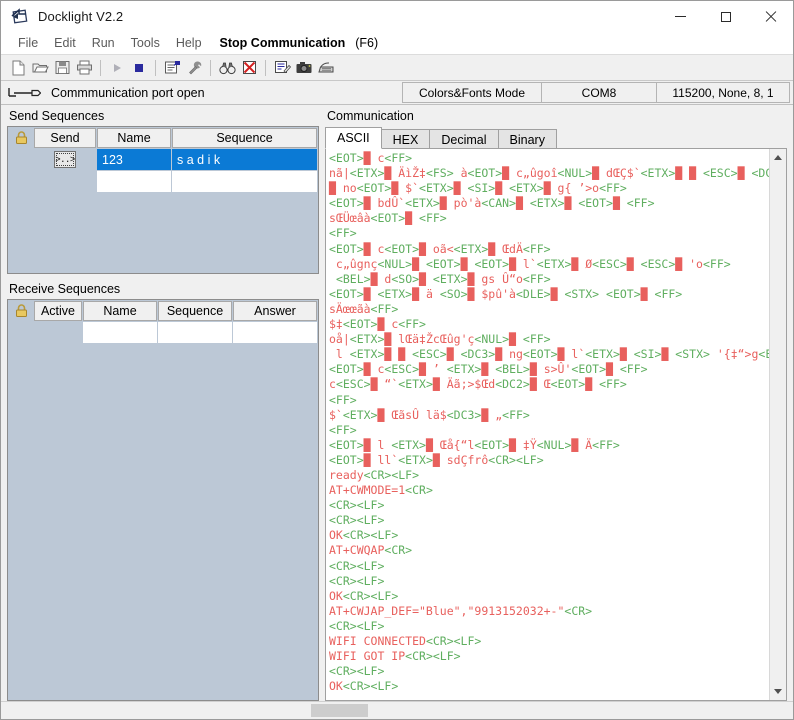 Image resolution: width=794 pixels, height=720 pixels. What do you see at coordinates (778, 691) in the screenshot?
I see `scroll-down-button` at bounding box center [778, 691].